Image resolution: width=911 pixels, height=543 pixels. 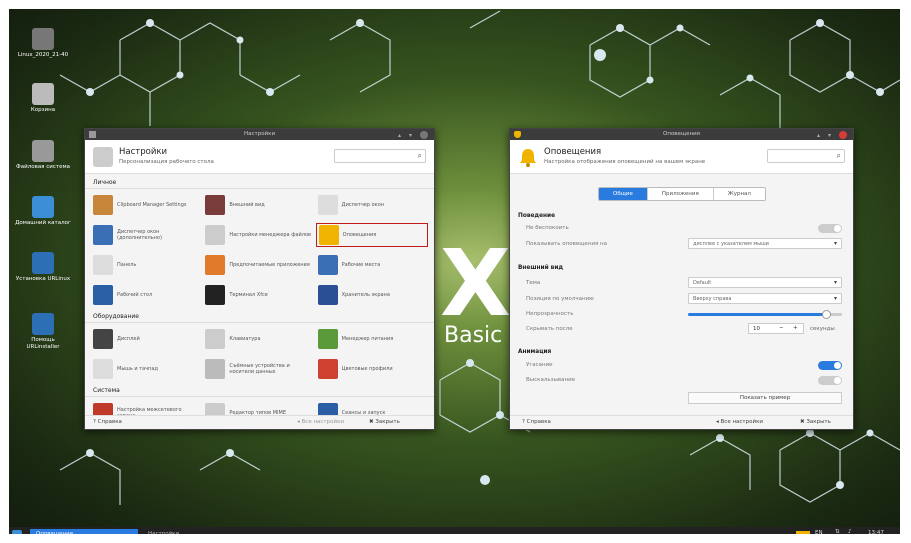 I want to click on increment-button: +, so click(x=795, y=328).